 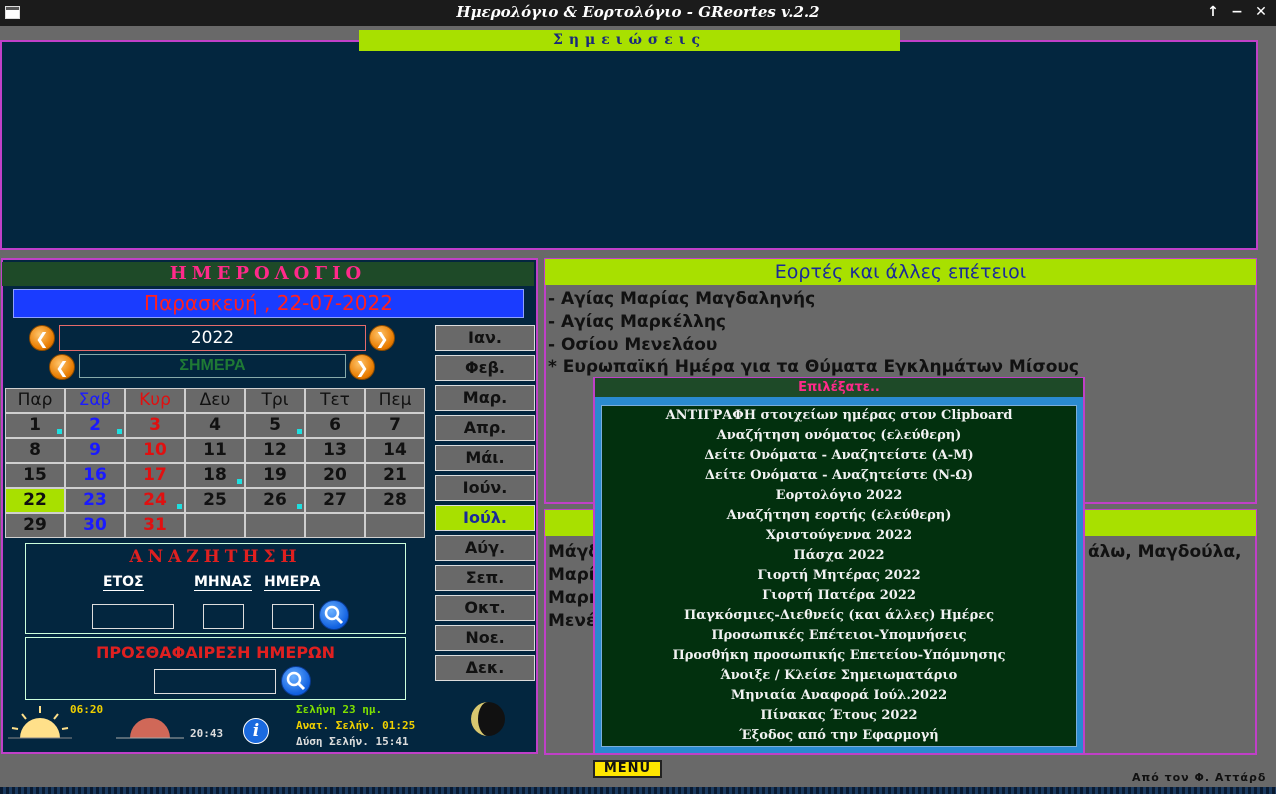 What do you see at coordinates (572, 621) in the screenshot?
I see `name-fragment: Μενέ` at bounding box center [572, 621].